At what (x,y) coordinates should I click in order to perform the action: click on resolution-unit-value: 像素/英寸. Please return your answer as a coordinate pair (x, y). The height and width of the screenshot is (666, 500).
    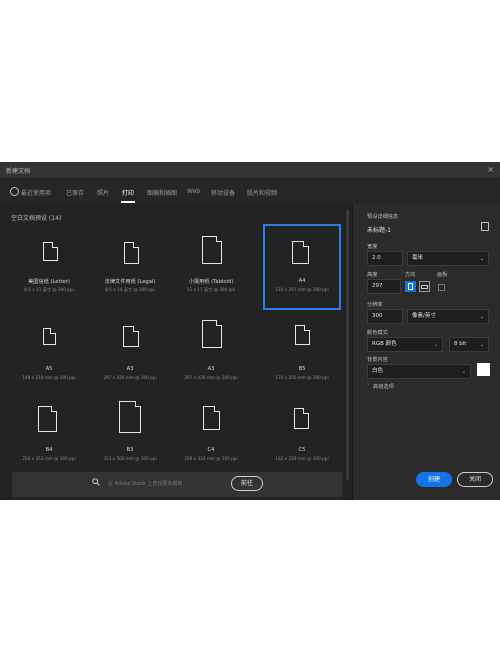
    Looking at the image, I should click on (424, 316).